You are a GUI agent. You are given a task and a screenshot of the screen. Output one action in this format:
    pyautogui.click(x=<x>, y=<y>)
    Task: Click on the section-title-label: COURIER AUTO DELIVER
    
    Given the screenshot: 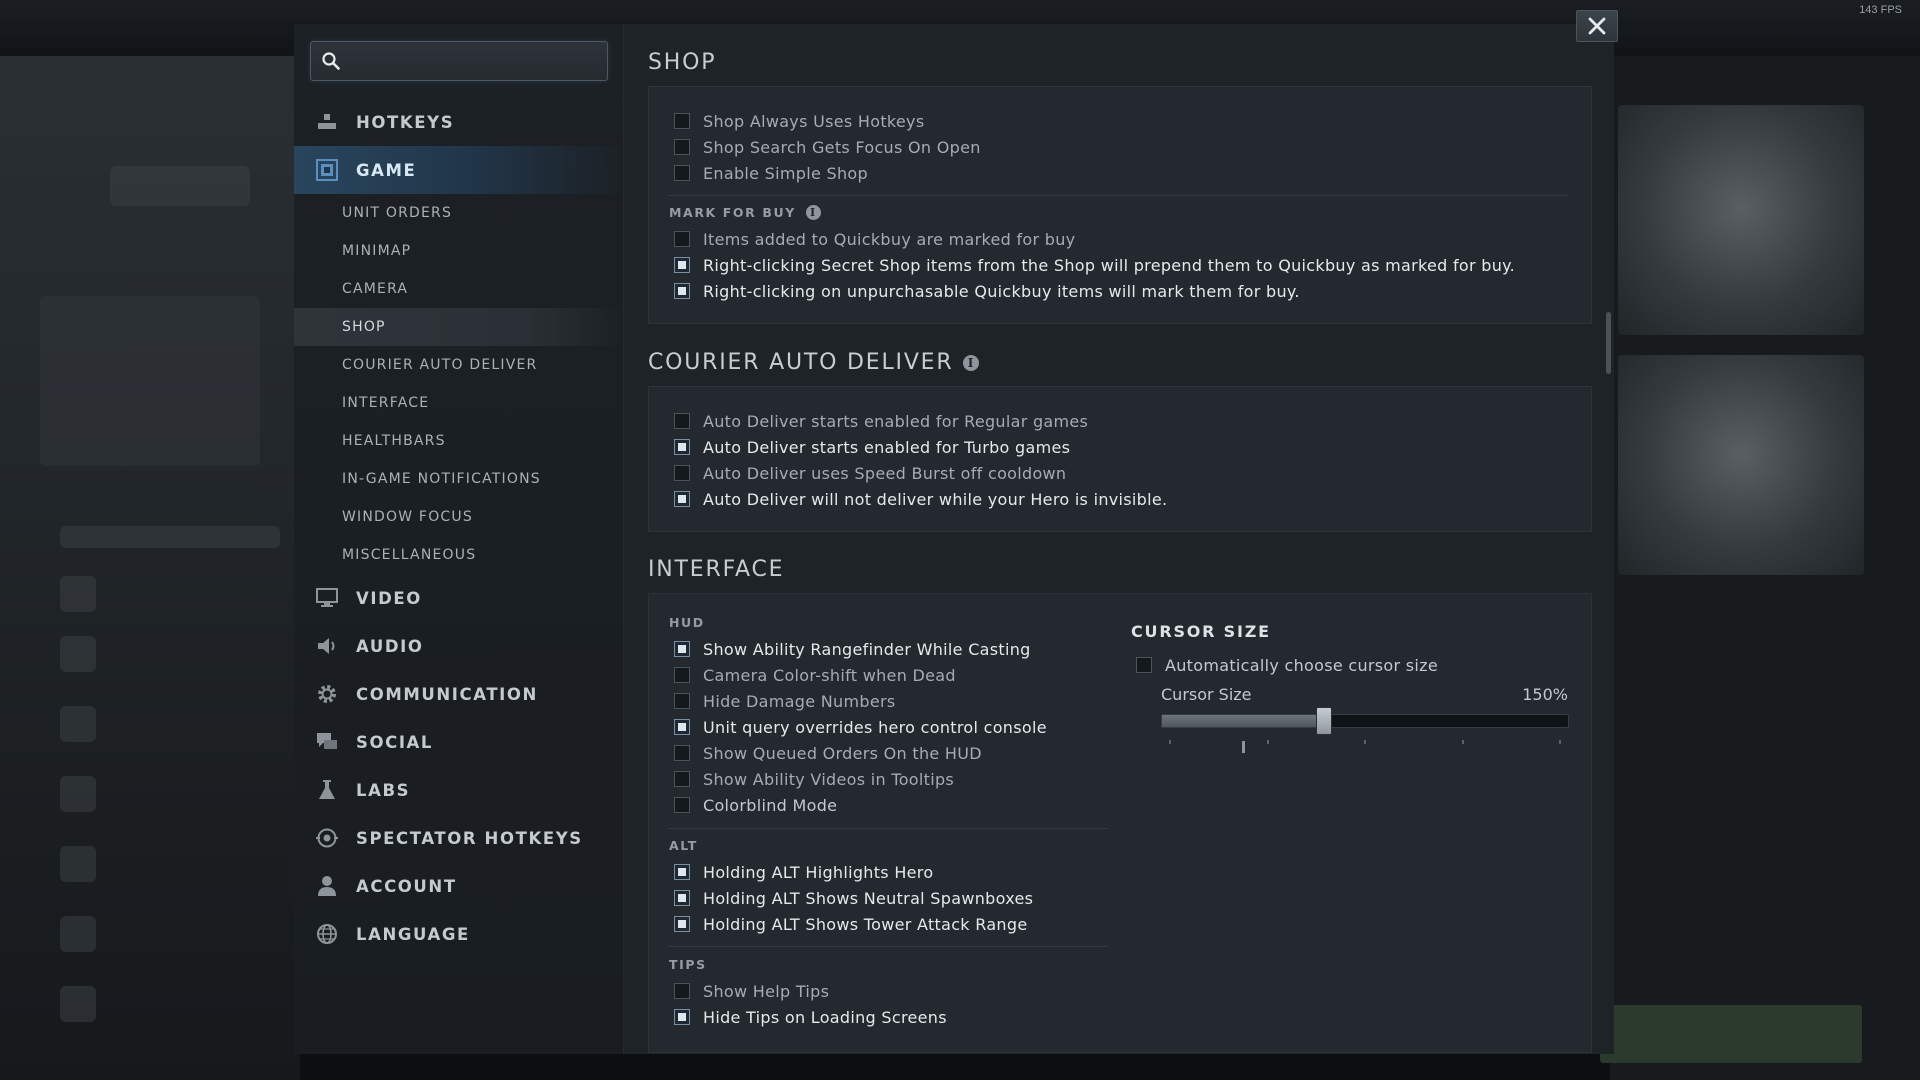 What is the action you would take?
    pyautogui.click(x=801, y=362)
    